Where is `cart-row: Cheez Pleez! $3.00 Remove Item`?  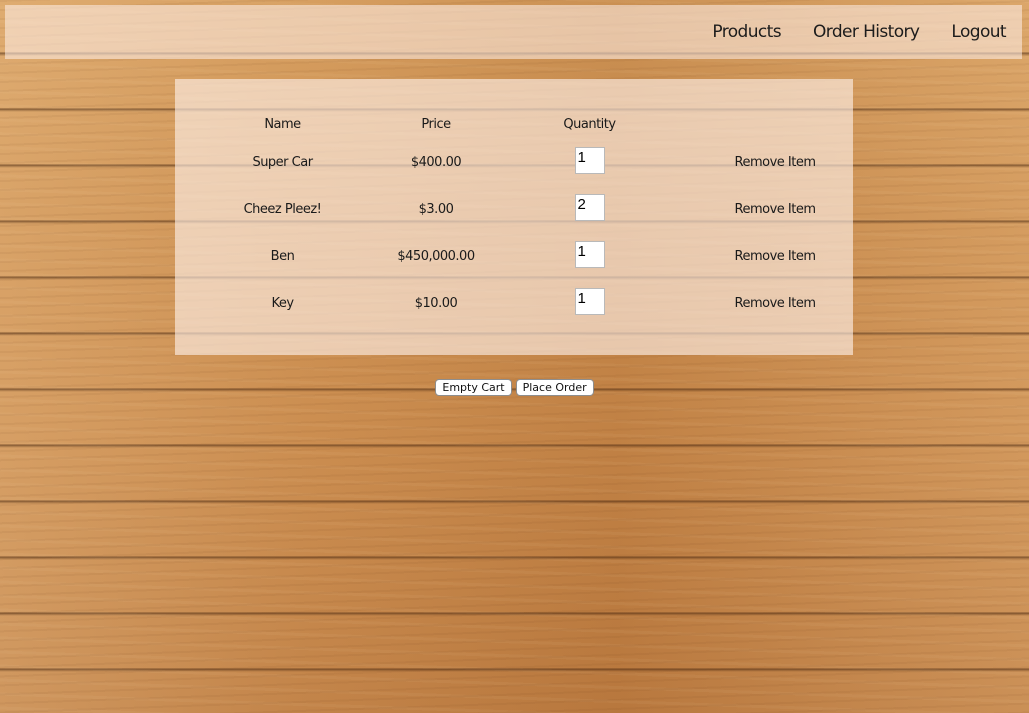 cart-row: Cheez Pleez! $3.00 Remove Item is located at coordinates (514, 209).